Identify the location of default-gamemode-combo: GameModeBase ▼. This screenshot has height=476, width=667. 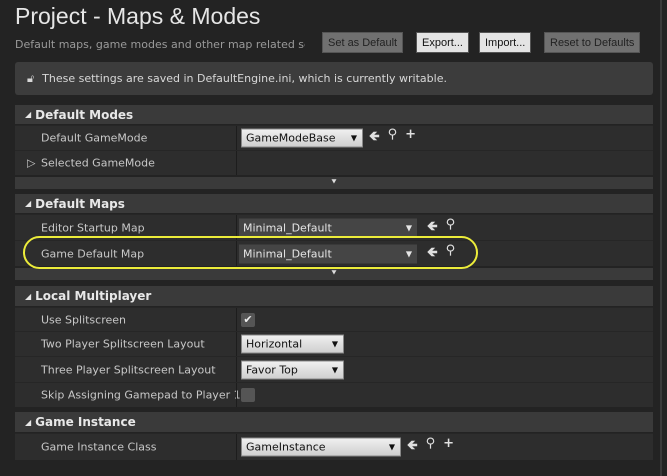
(302, 138).